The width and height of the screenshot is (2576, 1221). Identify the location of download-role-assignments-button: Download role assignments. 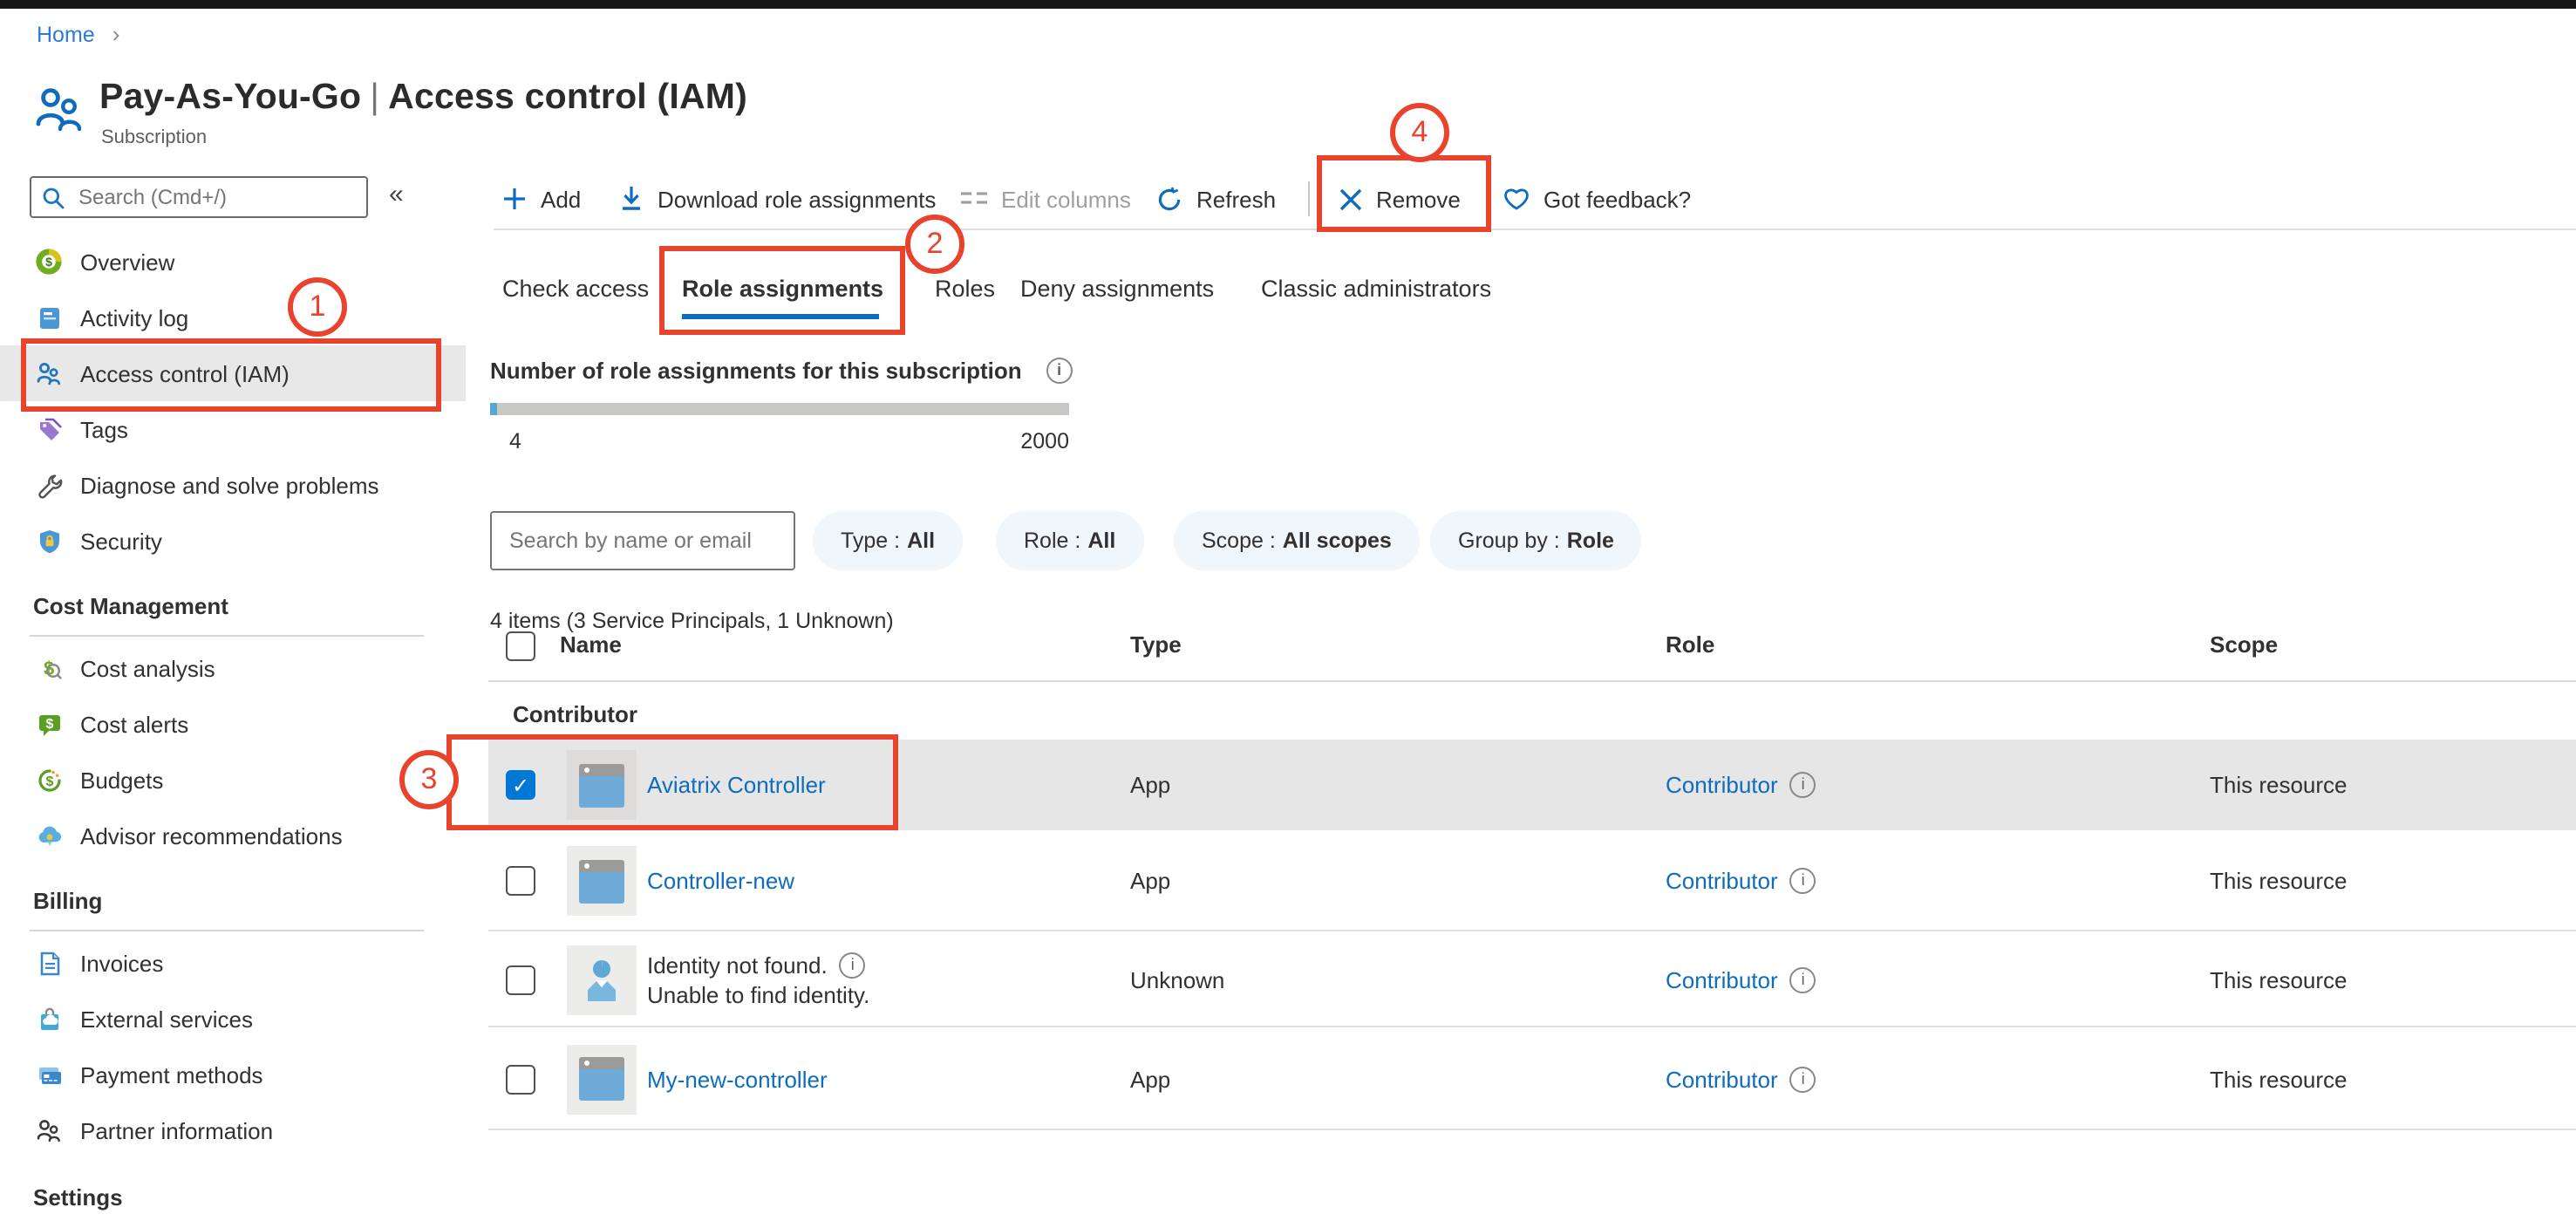
(777, 199).